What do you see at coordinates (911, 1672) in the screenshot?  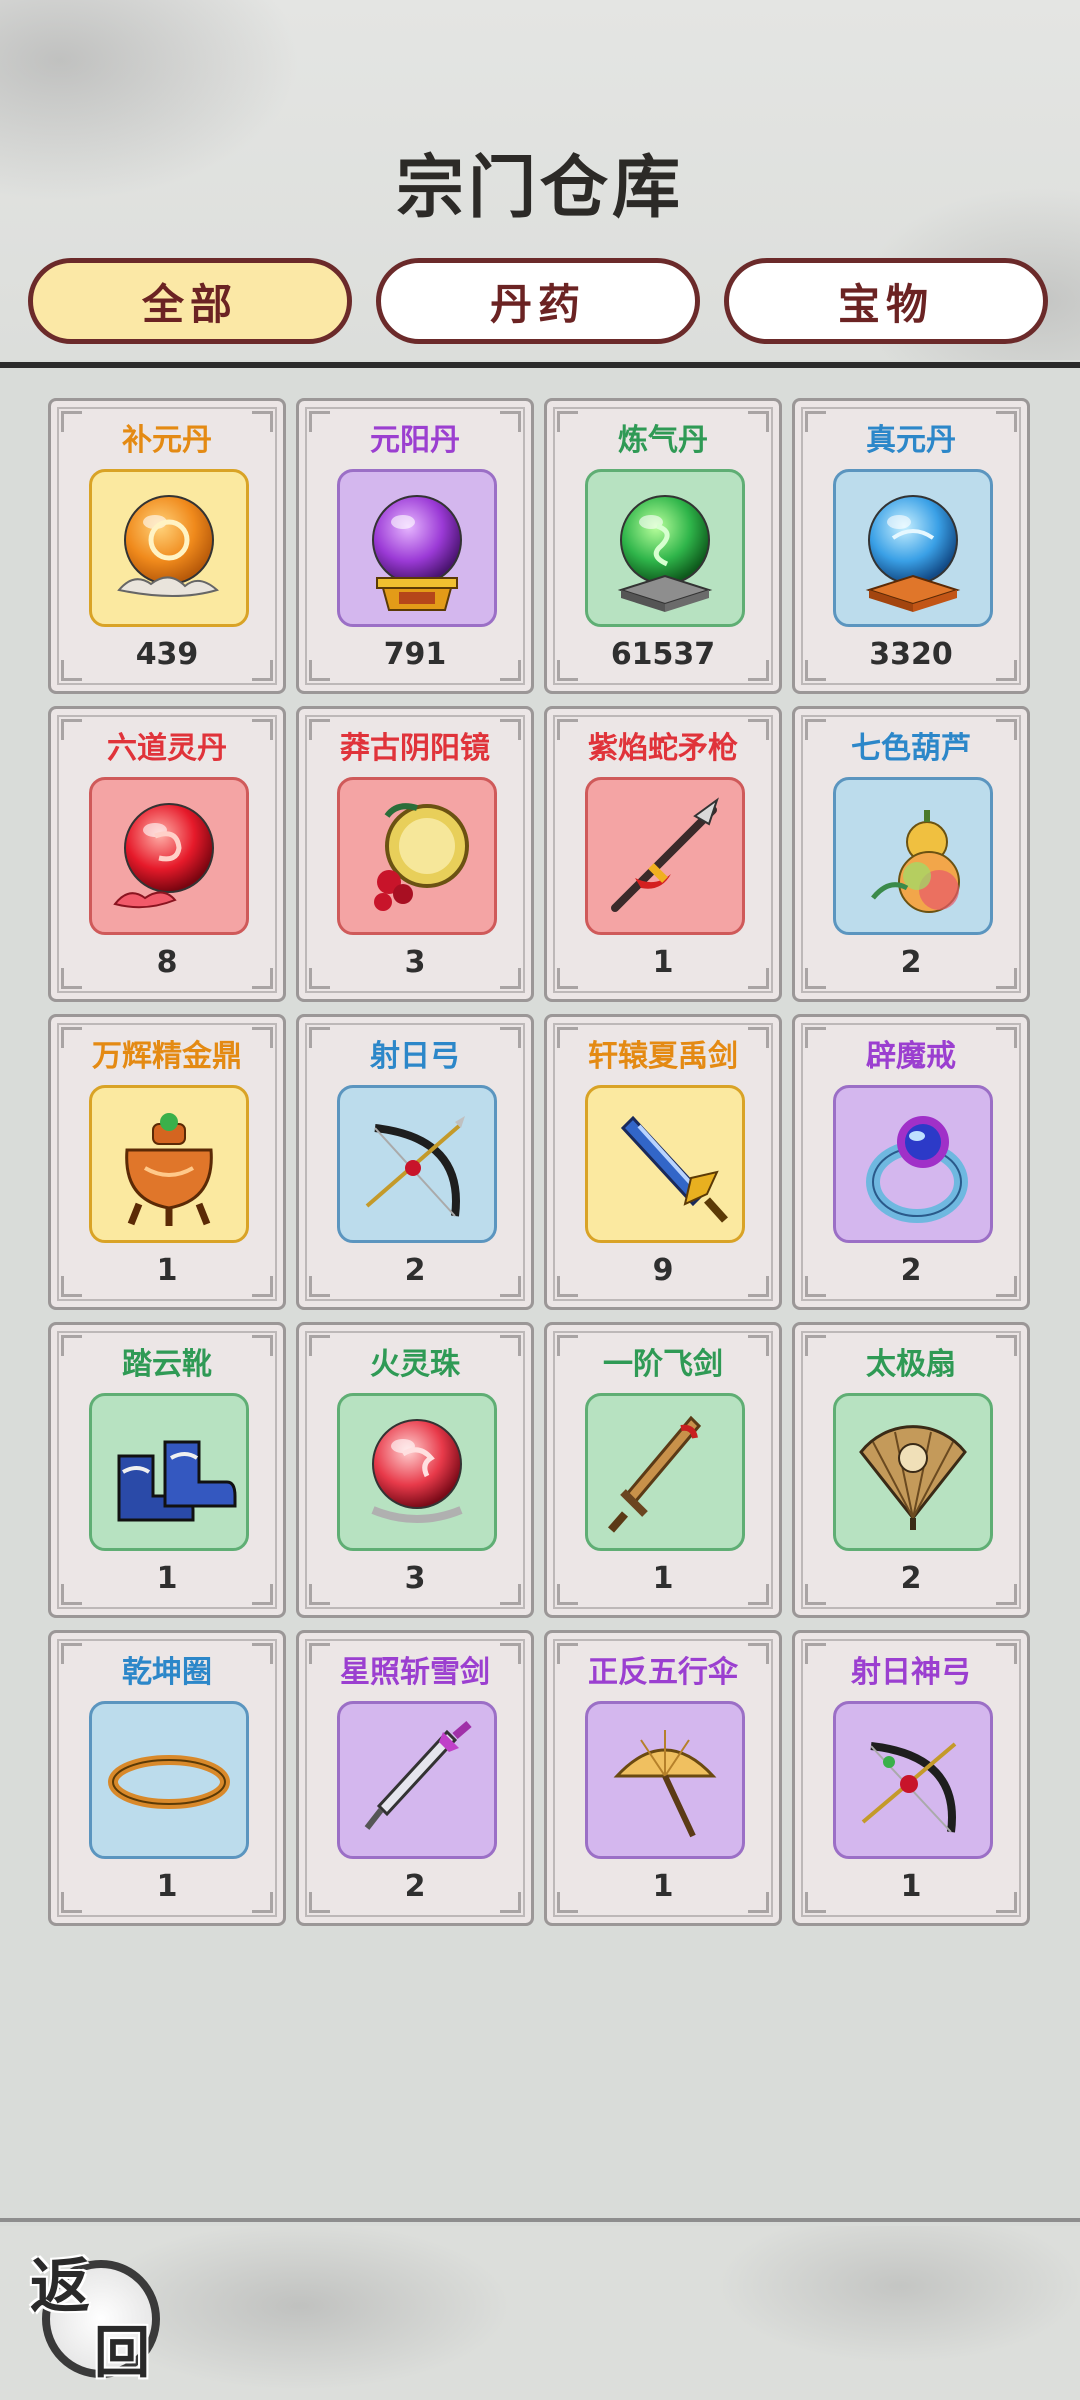 I see `item-name: 射日神弓` at bounding box center [911, 1672].